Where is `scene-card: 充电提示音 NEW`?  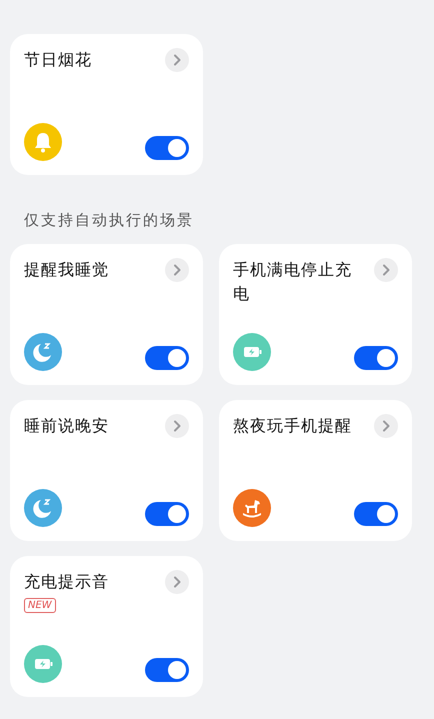 scene-card: 充电提示音 NEW is located at coordinates (106, 626).